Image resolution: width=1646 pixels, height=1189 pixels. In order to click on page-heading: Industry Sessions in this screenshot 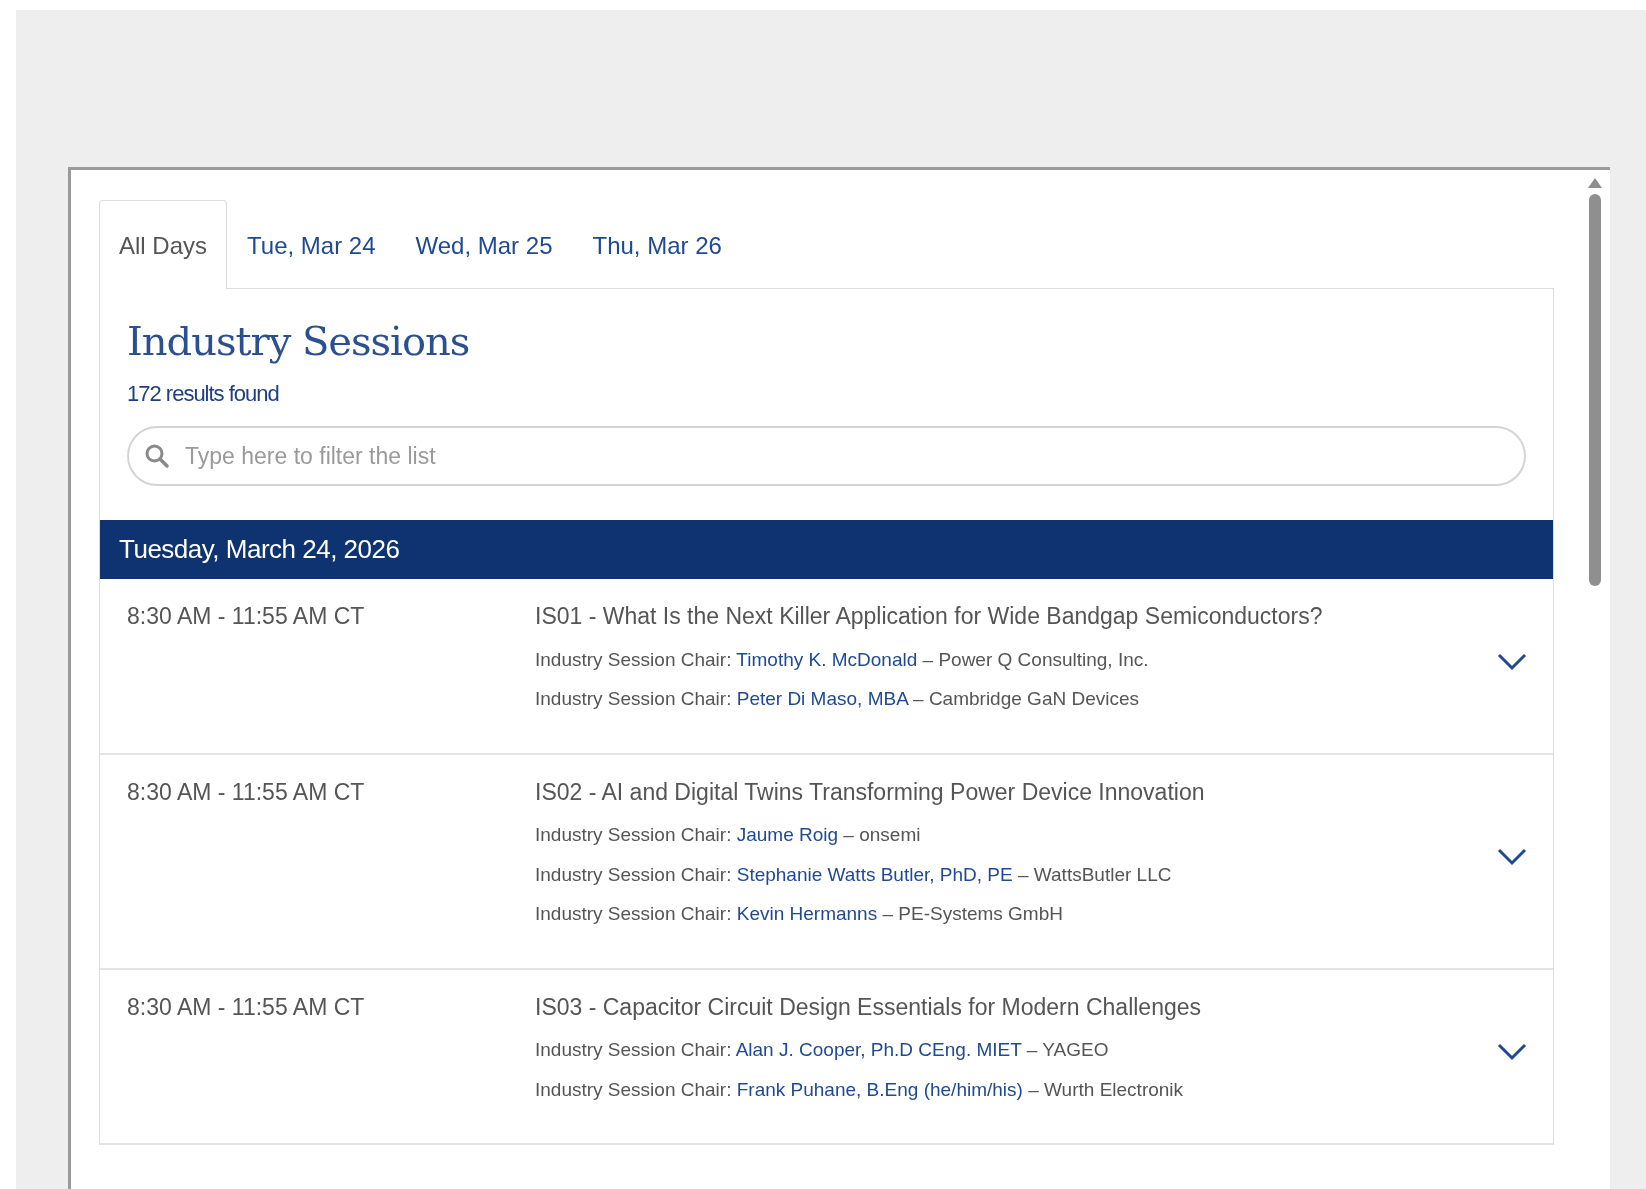, I will do `click(299, 341)`.